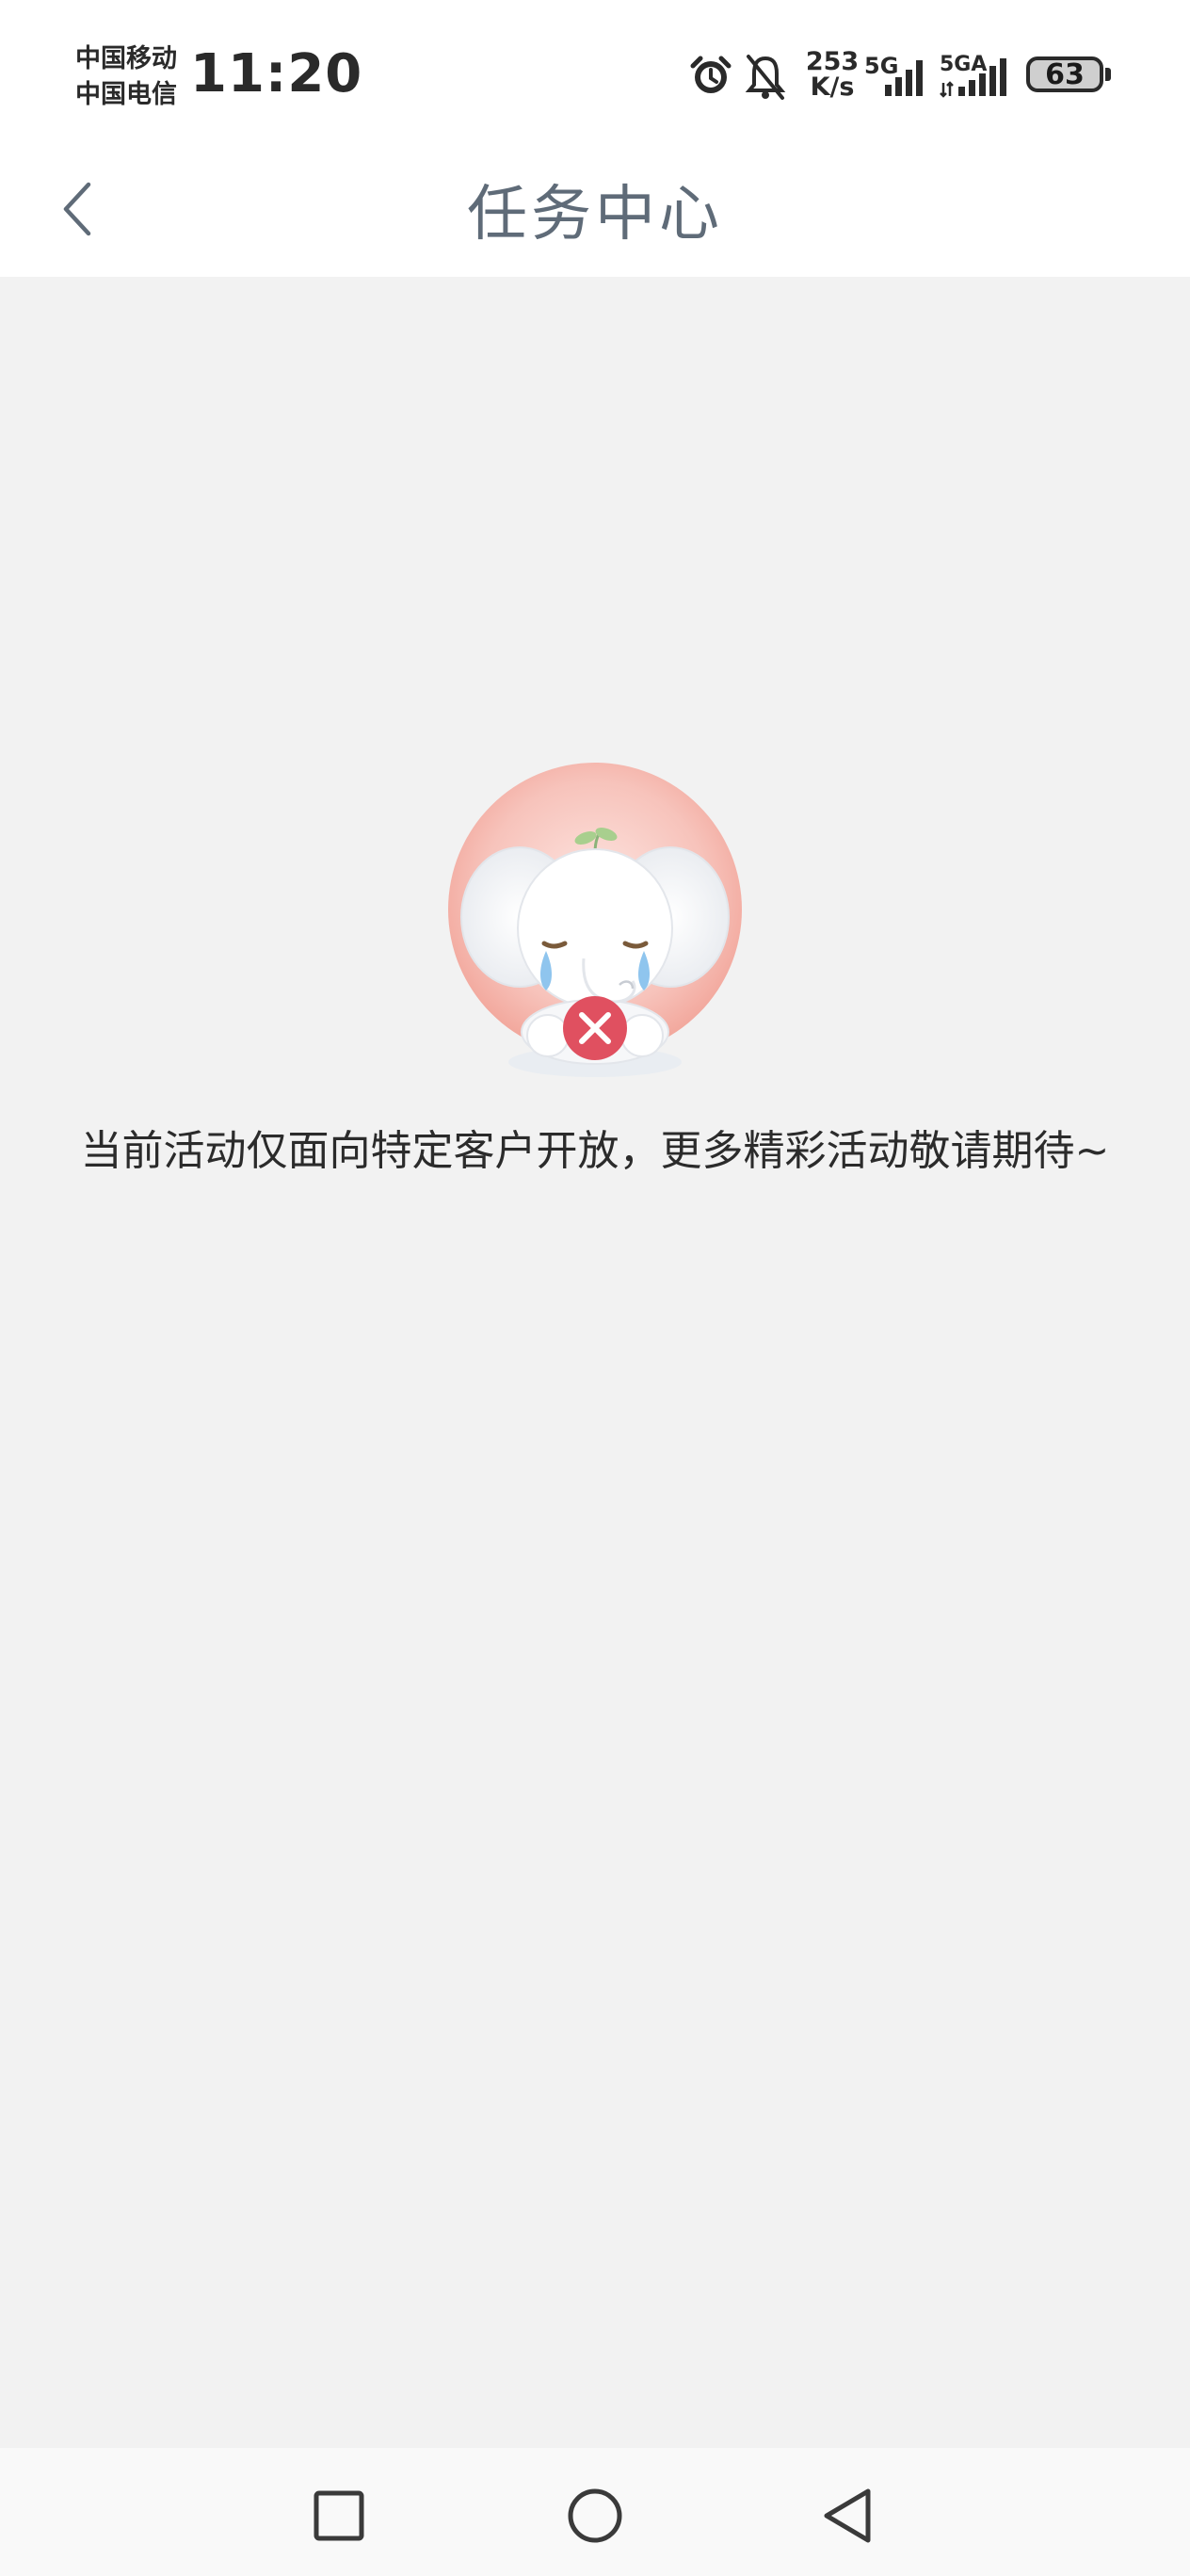 This screenshot has height=2576, width=1190. Describe the element at coordinates (832, 87) in the screenshot. I see `net-speed-unit: K/s` at that location.